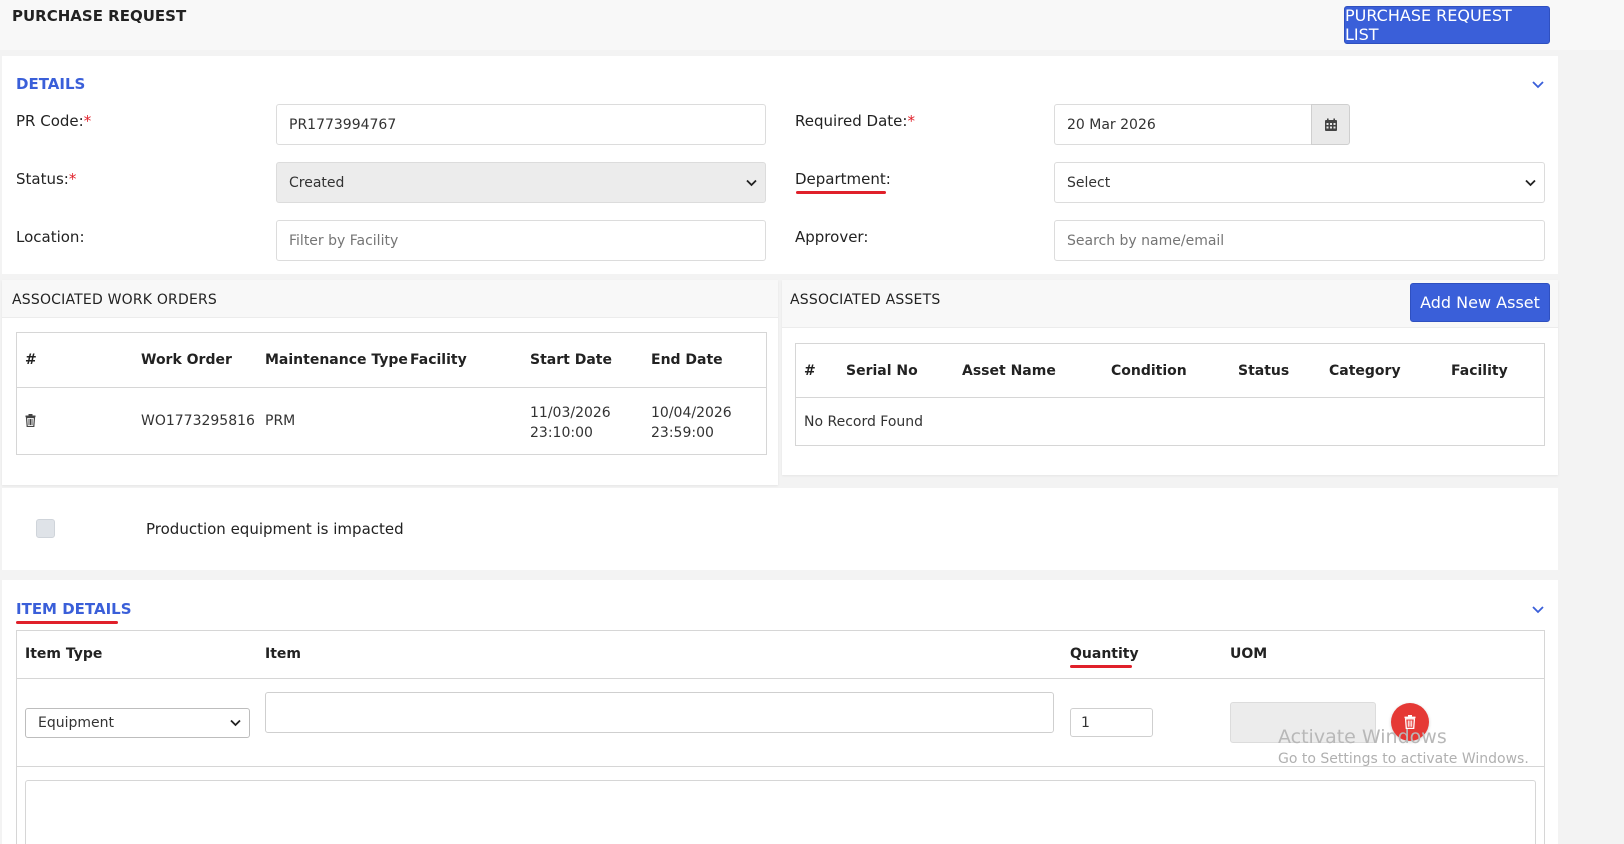 The image size is (1624, 844). Describe the element at coordinates (855, 121) in the screenshot. I see `required-date-label: Required Date:*` at that location.